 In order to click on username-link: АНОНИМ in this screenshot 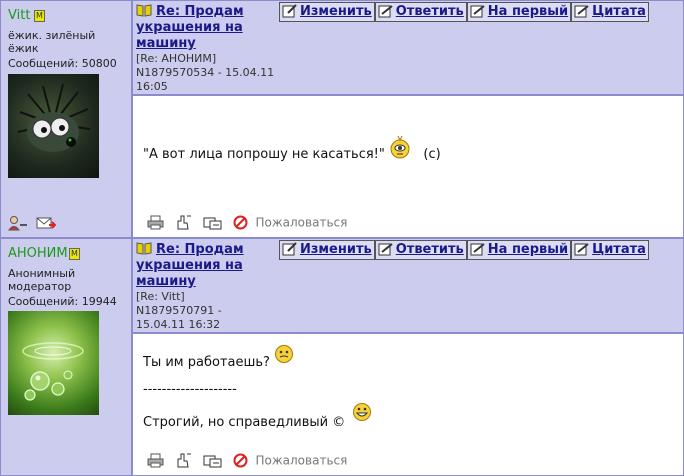, I will do `click(38, 253)`.